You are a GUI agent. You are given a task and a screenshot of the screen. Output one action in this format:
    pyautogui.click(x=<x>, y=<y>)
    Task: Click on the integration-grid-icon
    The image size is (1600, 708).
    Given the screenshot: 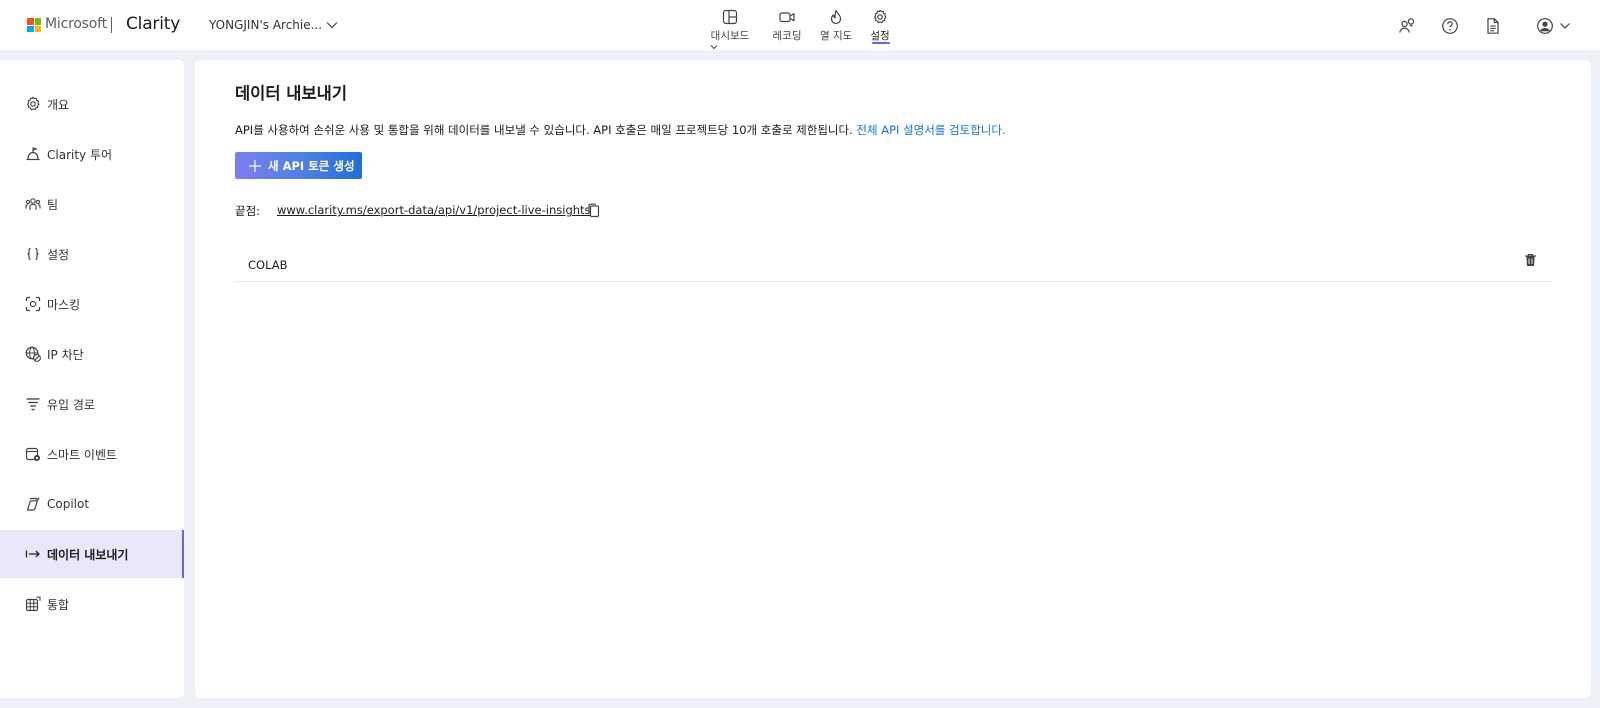 What is the action you would take?
    pyautogui.click(x=33, y=604)
    